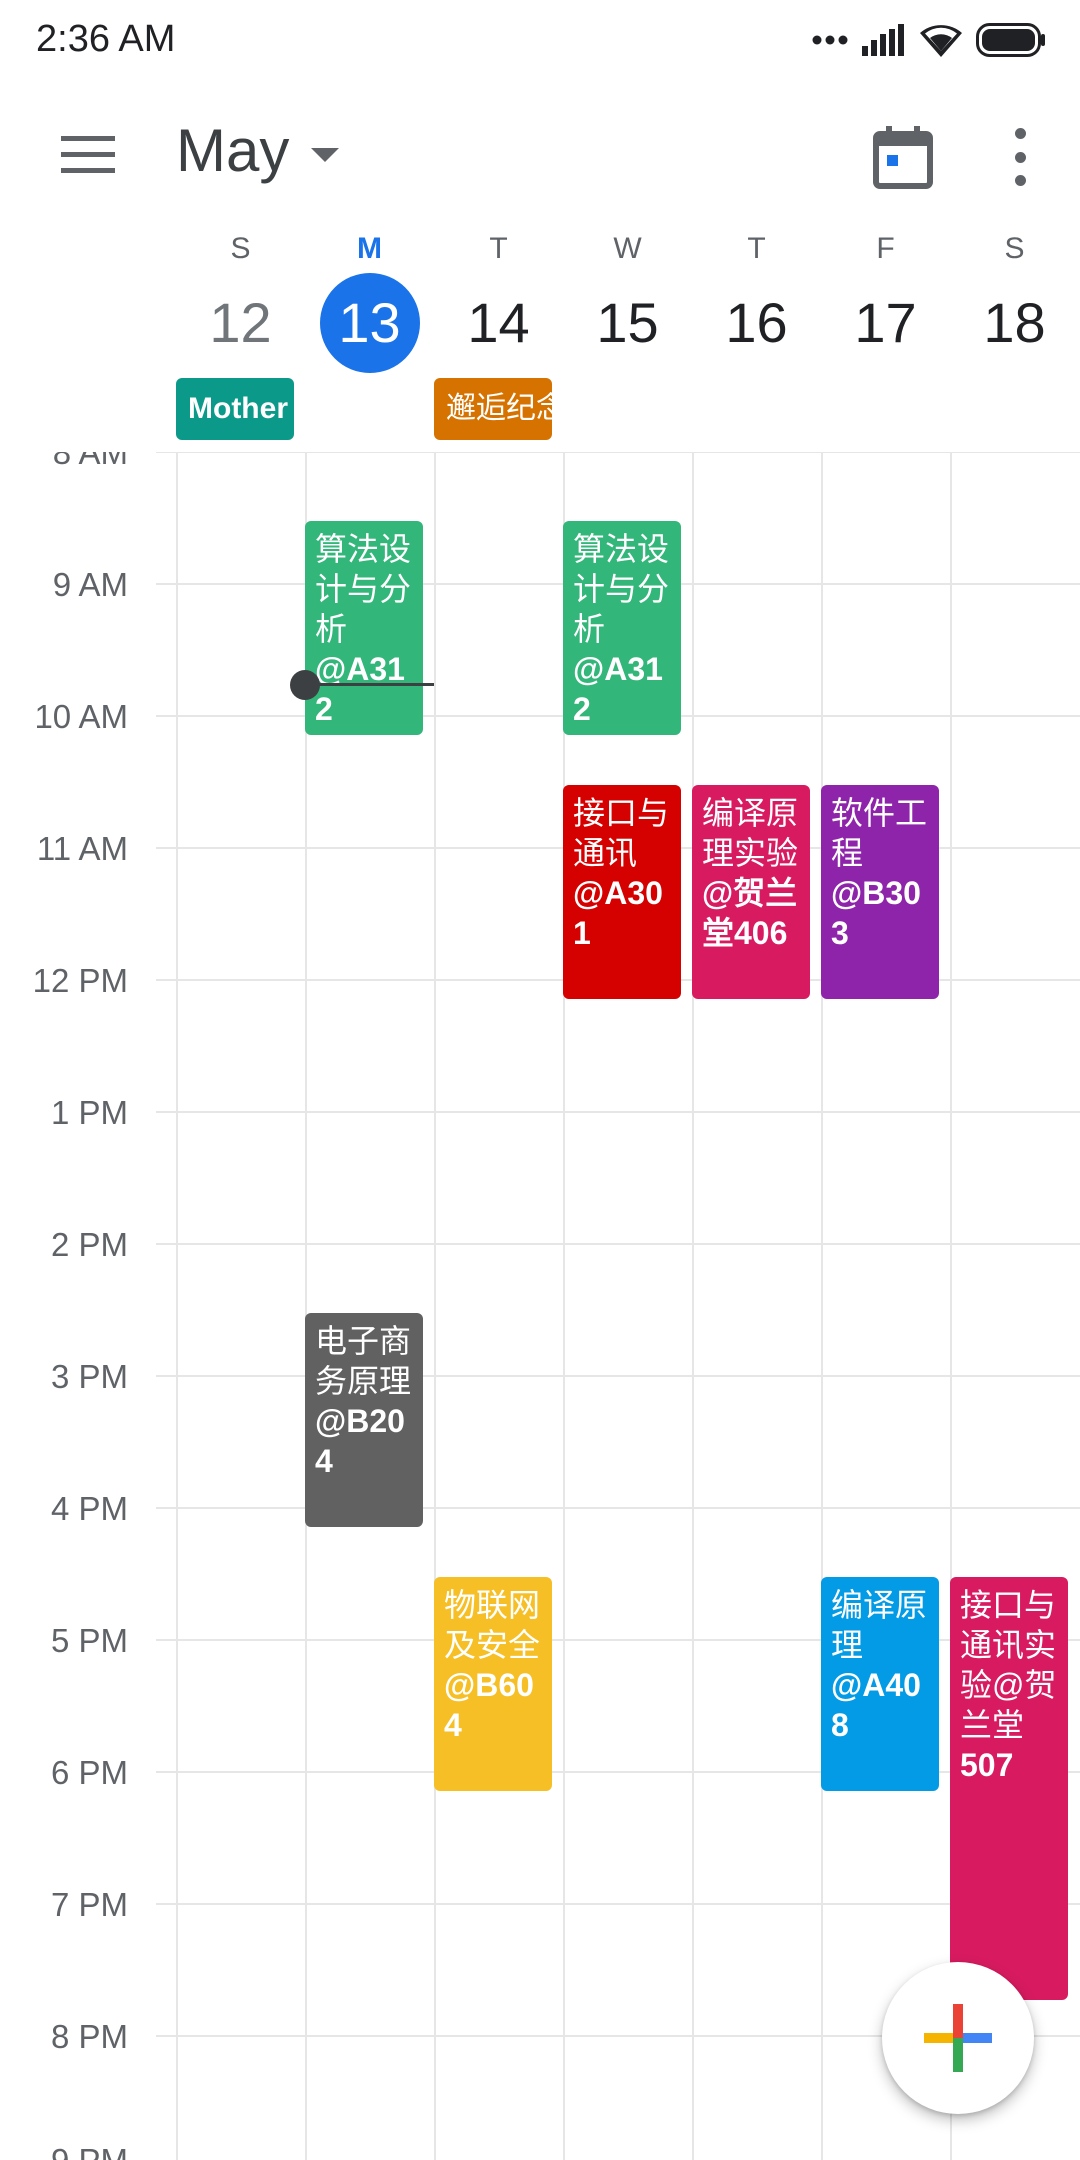 The height and width of the screenshot is (2160, 1080). What do you see at coordinates (369, 248) in the screenshot?
I see `day-of-week: M` at bounding box center [369, 248].